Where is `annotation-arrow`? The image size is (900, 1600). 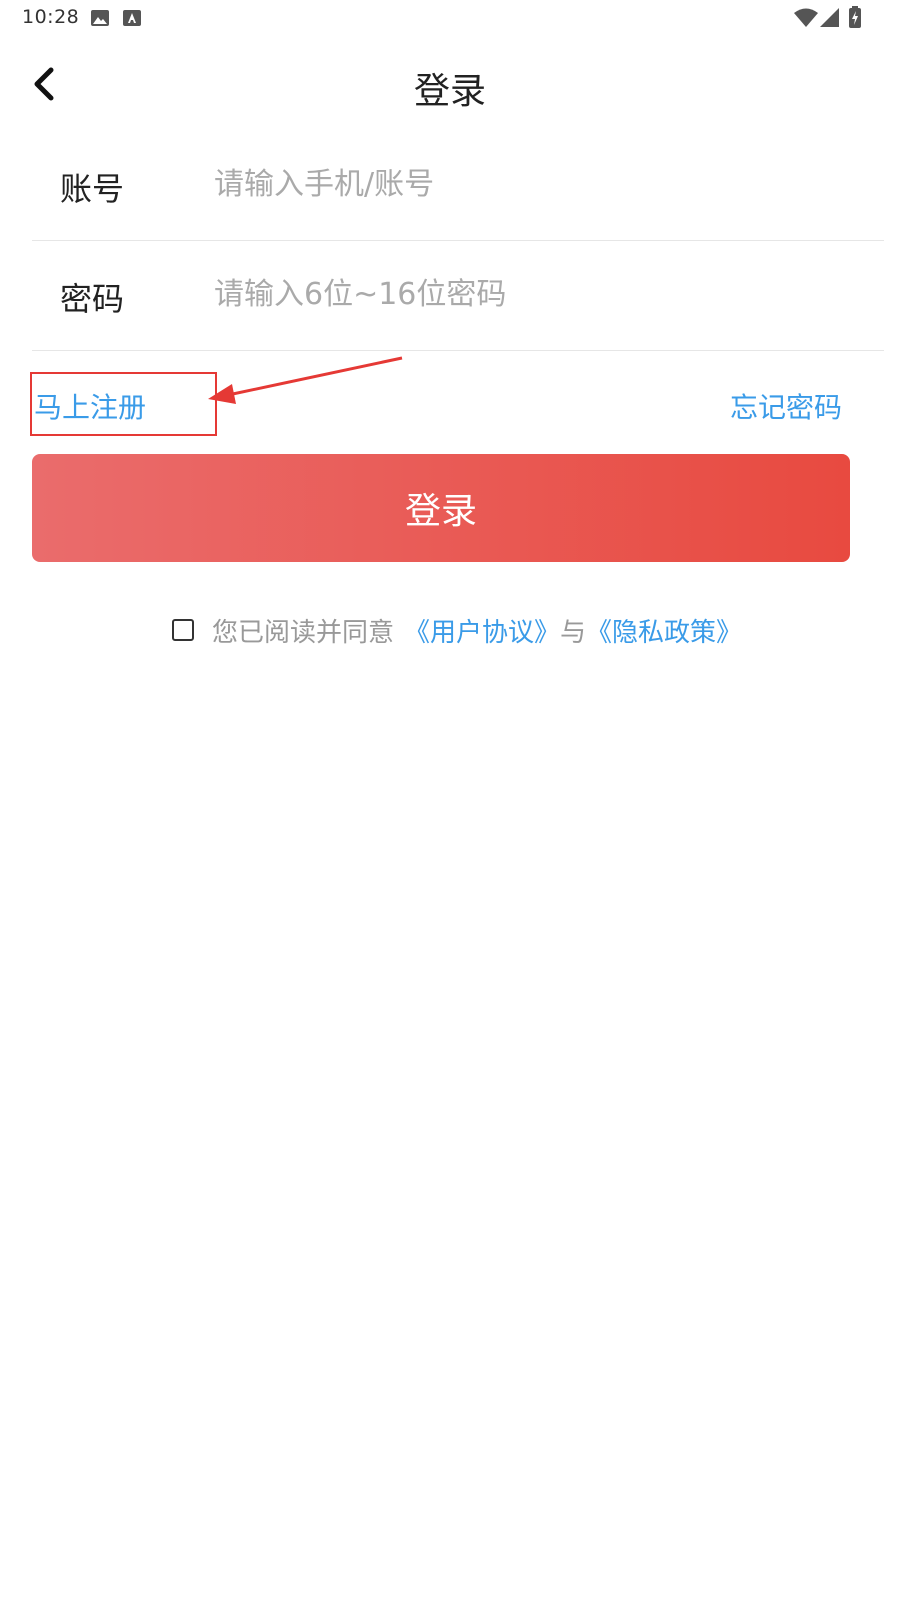
annotation-arrow is located at coordinates (305, 380).